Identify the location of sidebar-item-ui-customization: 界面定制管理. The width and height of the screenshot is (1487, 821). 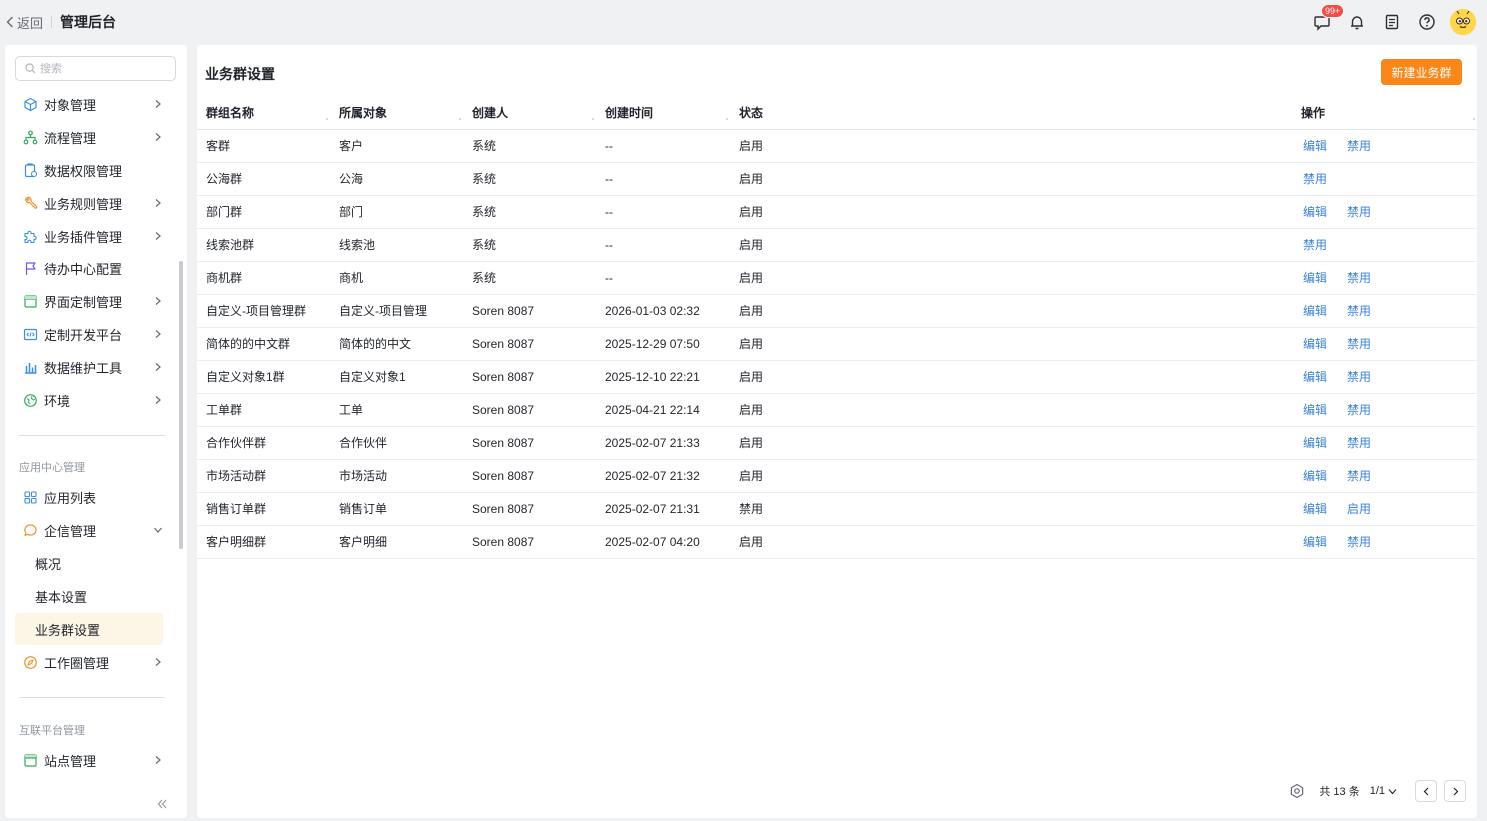
(89, 301).